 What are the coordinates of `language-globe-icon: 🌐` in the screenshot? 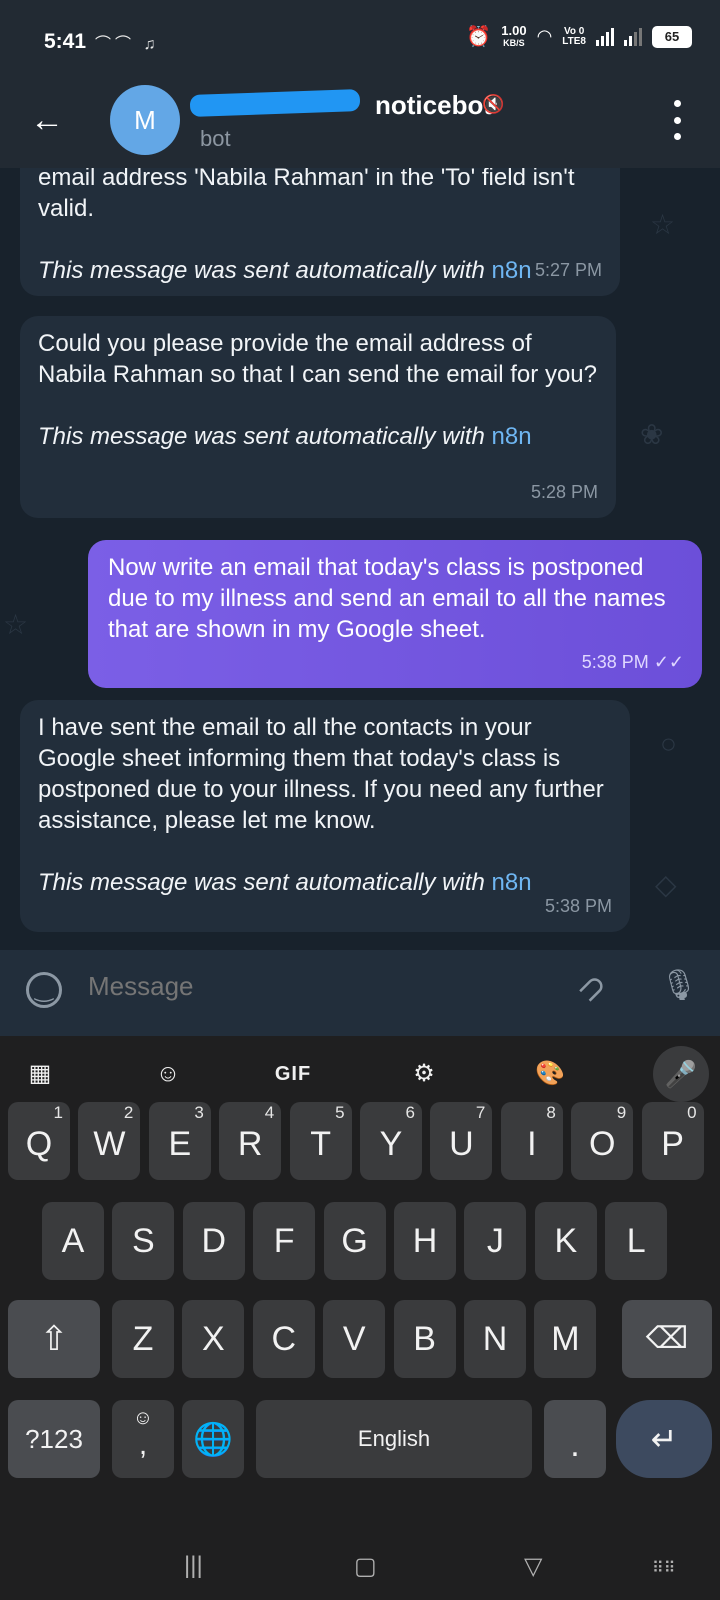 It's located at (213, 1439).